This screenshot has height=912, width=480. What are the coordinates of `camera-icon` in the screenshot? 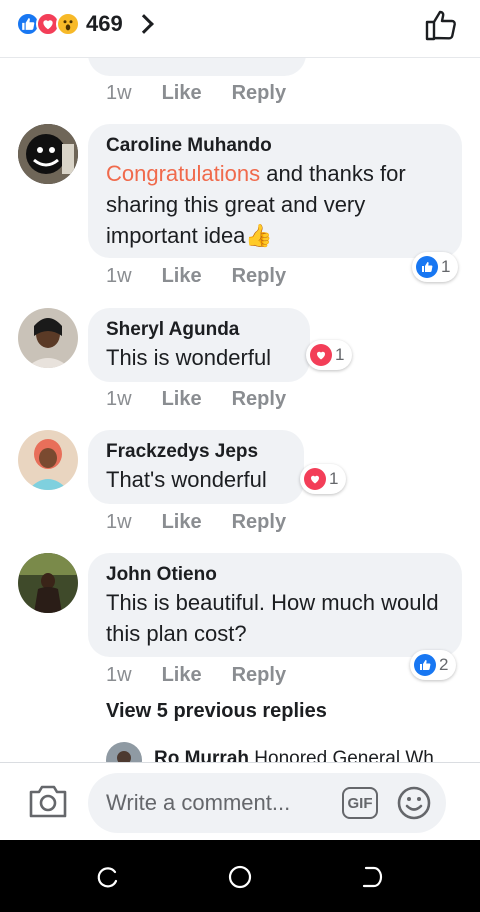 It's located at (48, 801).